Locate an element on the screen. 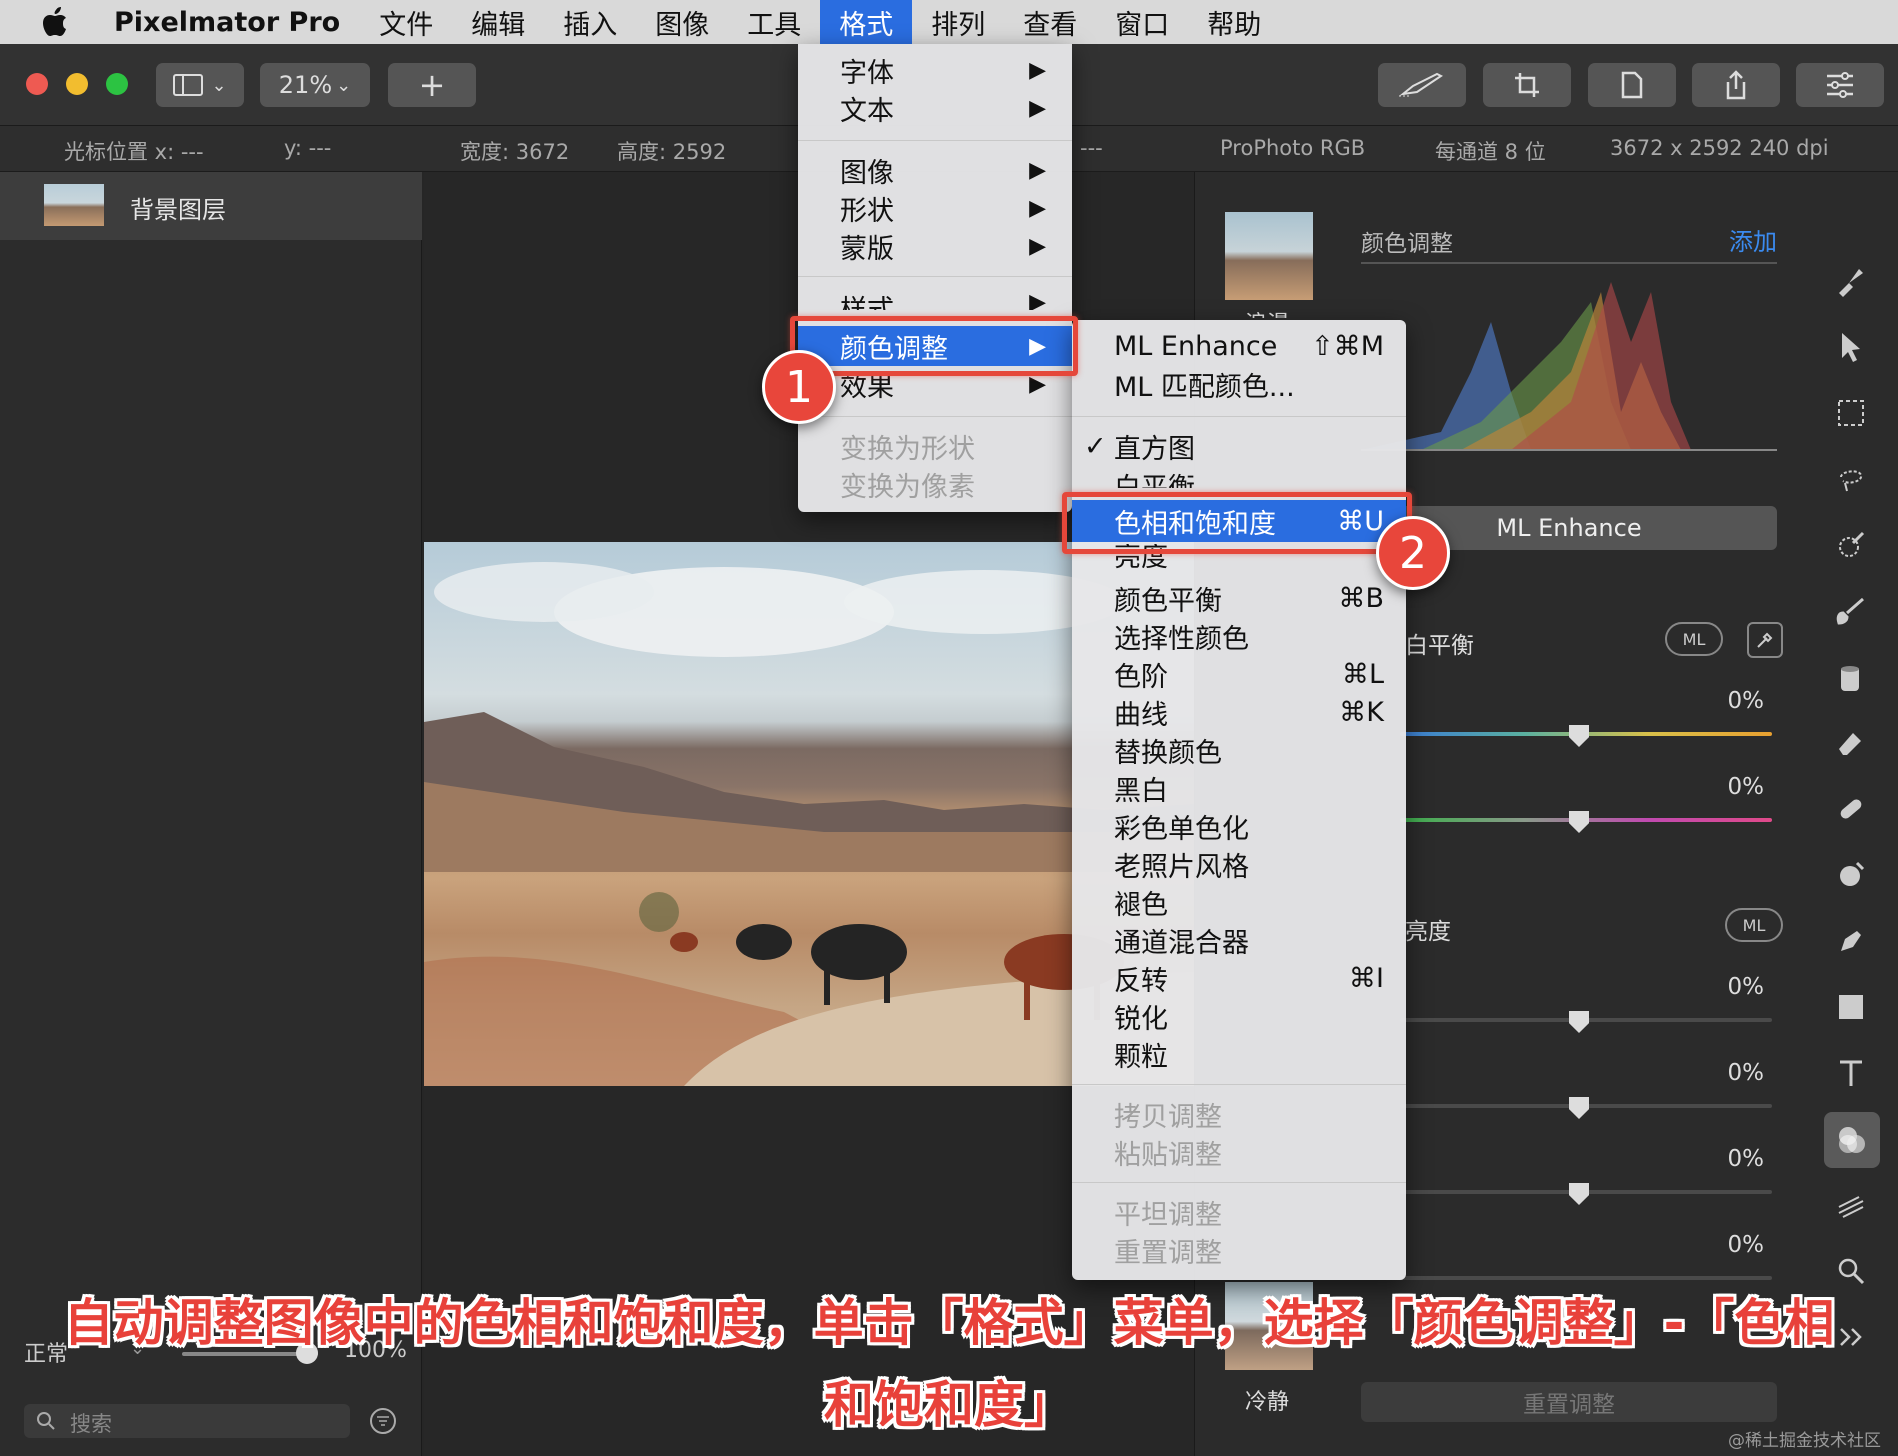 This screenshot has width=1898, height=1456. info-dash: --- is located at coordinates (1091, 148).